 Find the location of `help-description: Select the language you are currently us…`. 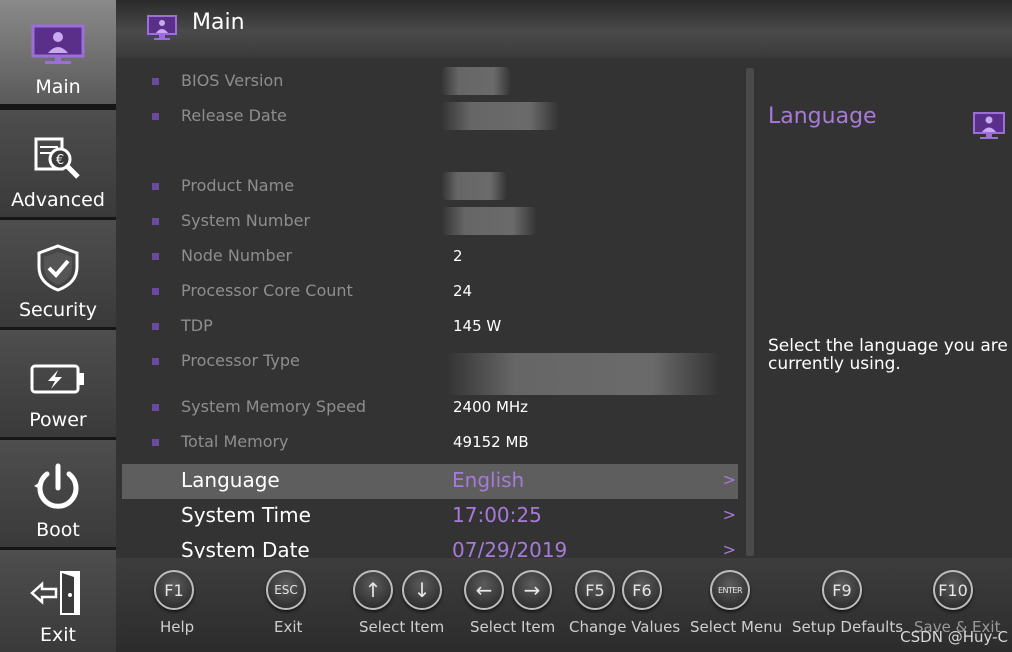

help-description: Select the language you are currently us… is located at coordinates (888, 355).